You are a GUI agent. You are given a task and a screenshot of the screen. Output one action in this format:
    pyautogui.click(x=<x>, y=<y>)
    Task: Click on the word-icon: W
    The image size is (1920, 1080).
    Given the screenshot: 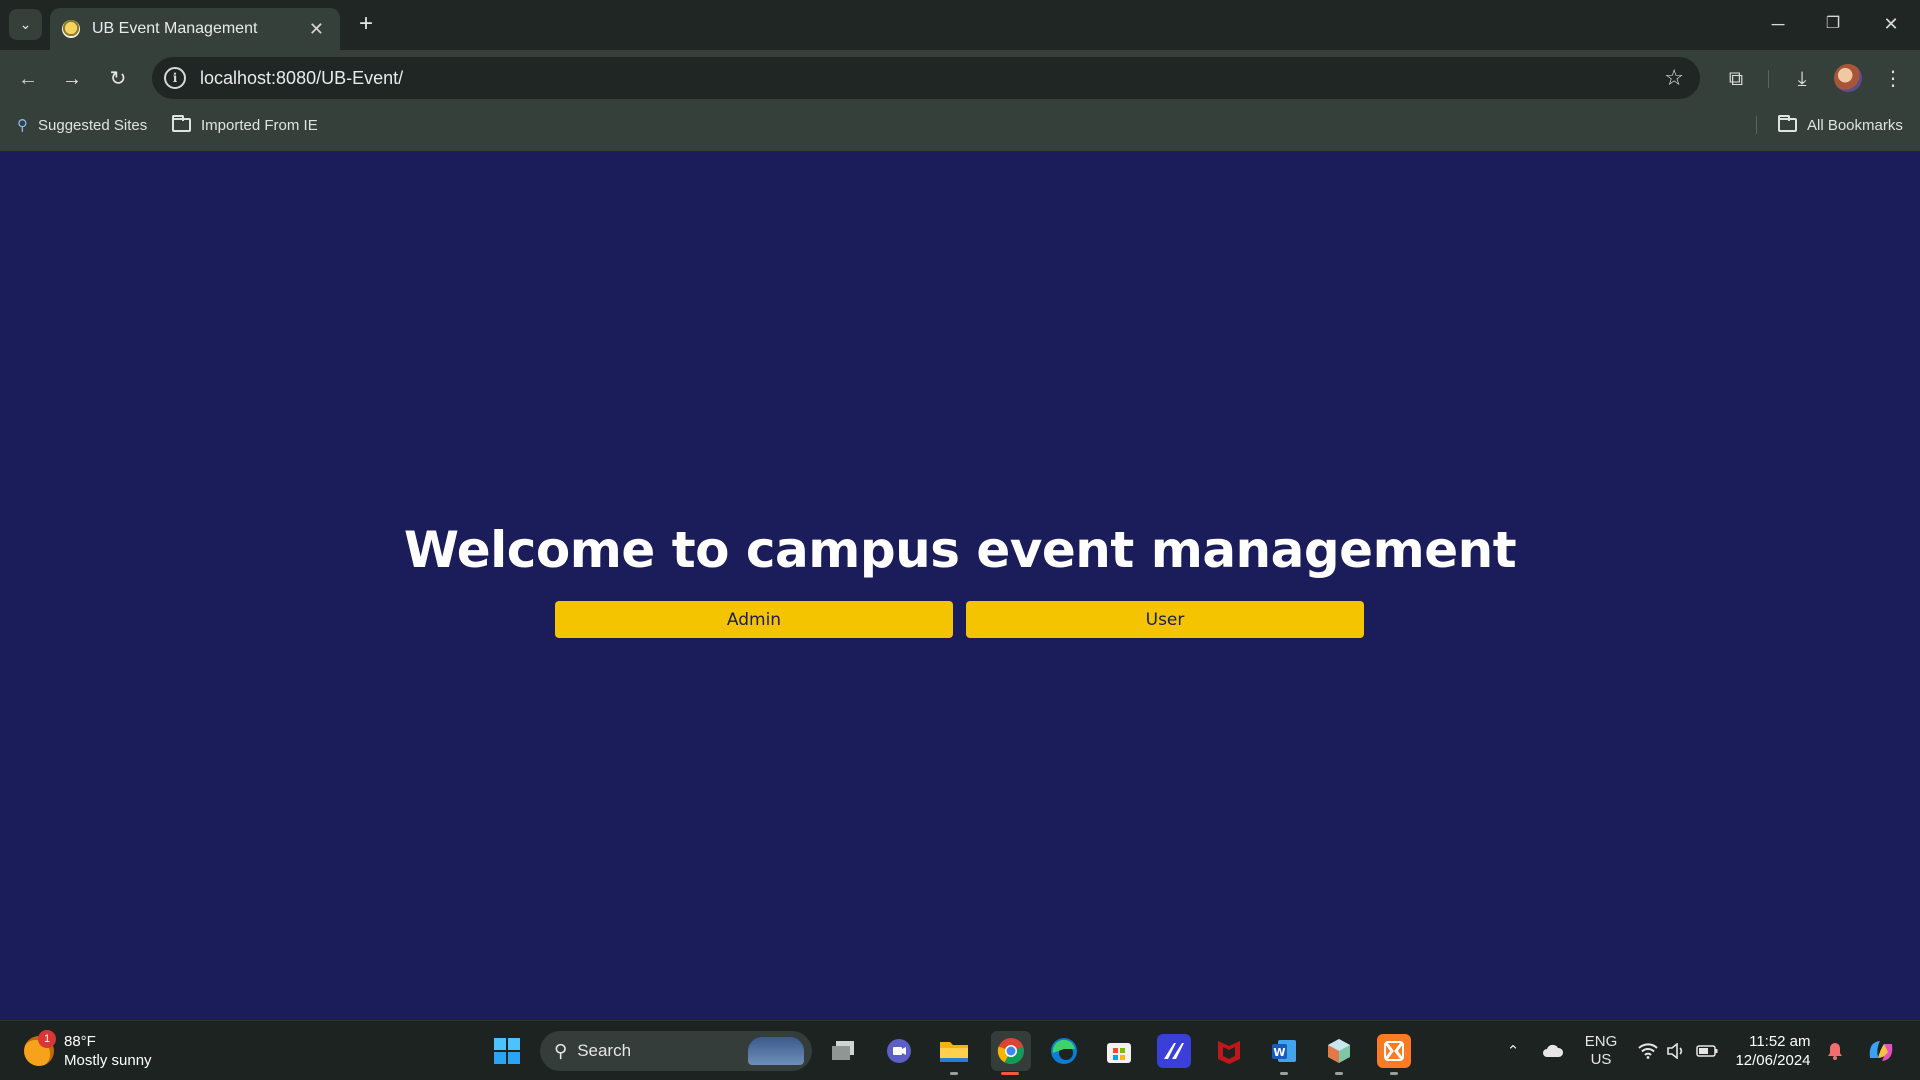 What is the action you would take?
    pyautogui.click(x=1284, y=1051)
    